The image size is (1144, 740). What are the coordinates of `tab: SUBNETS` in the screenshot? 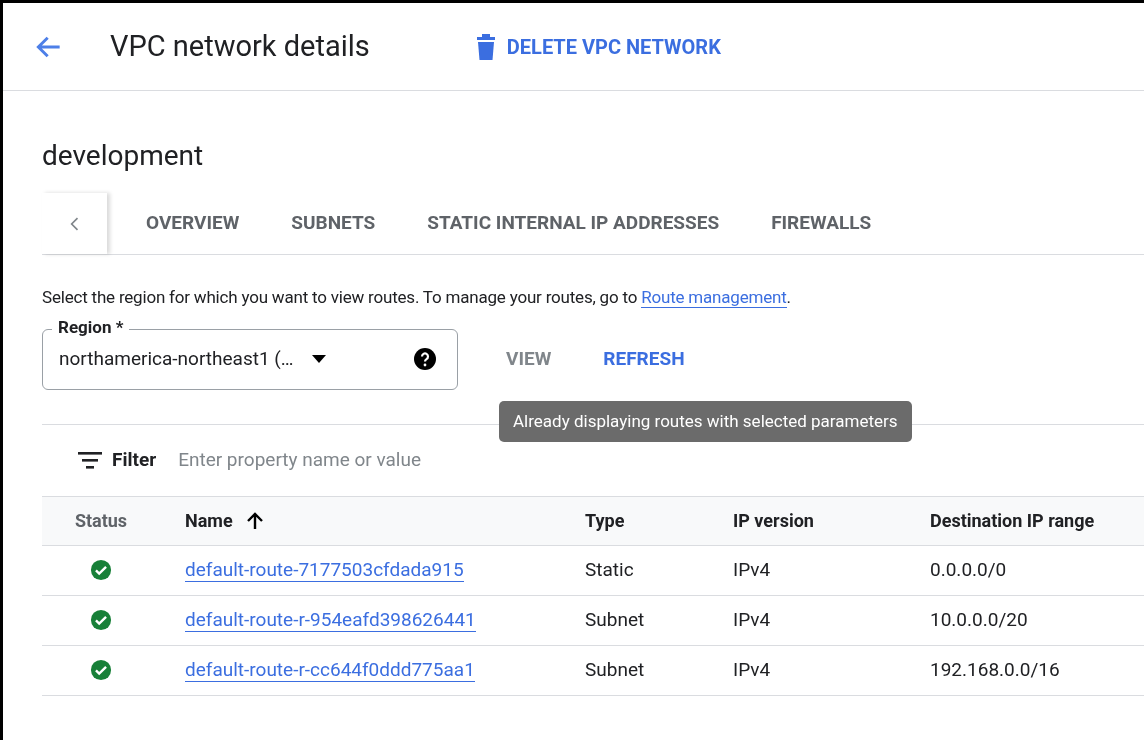 It's located at (333, 223).